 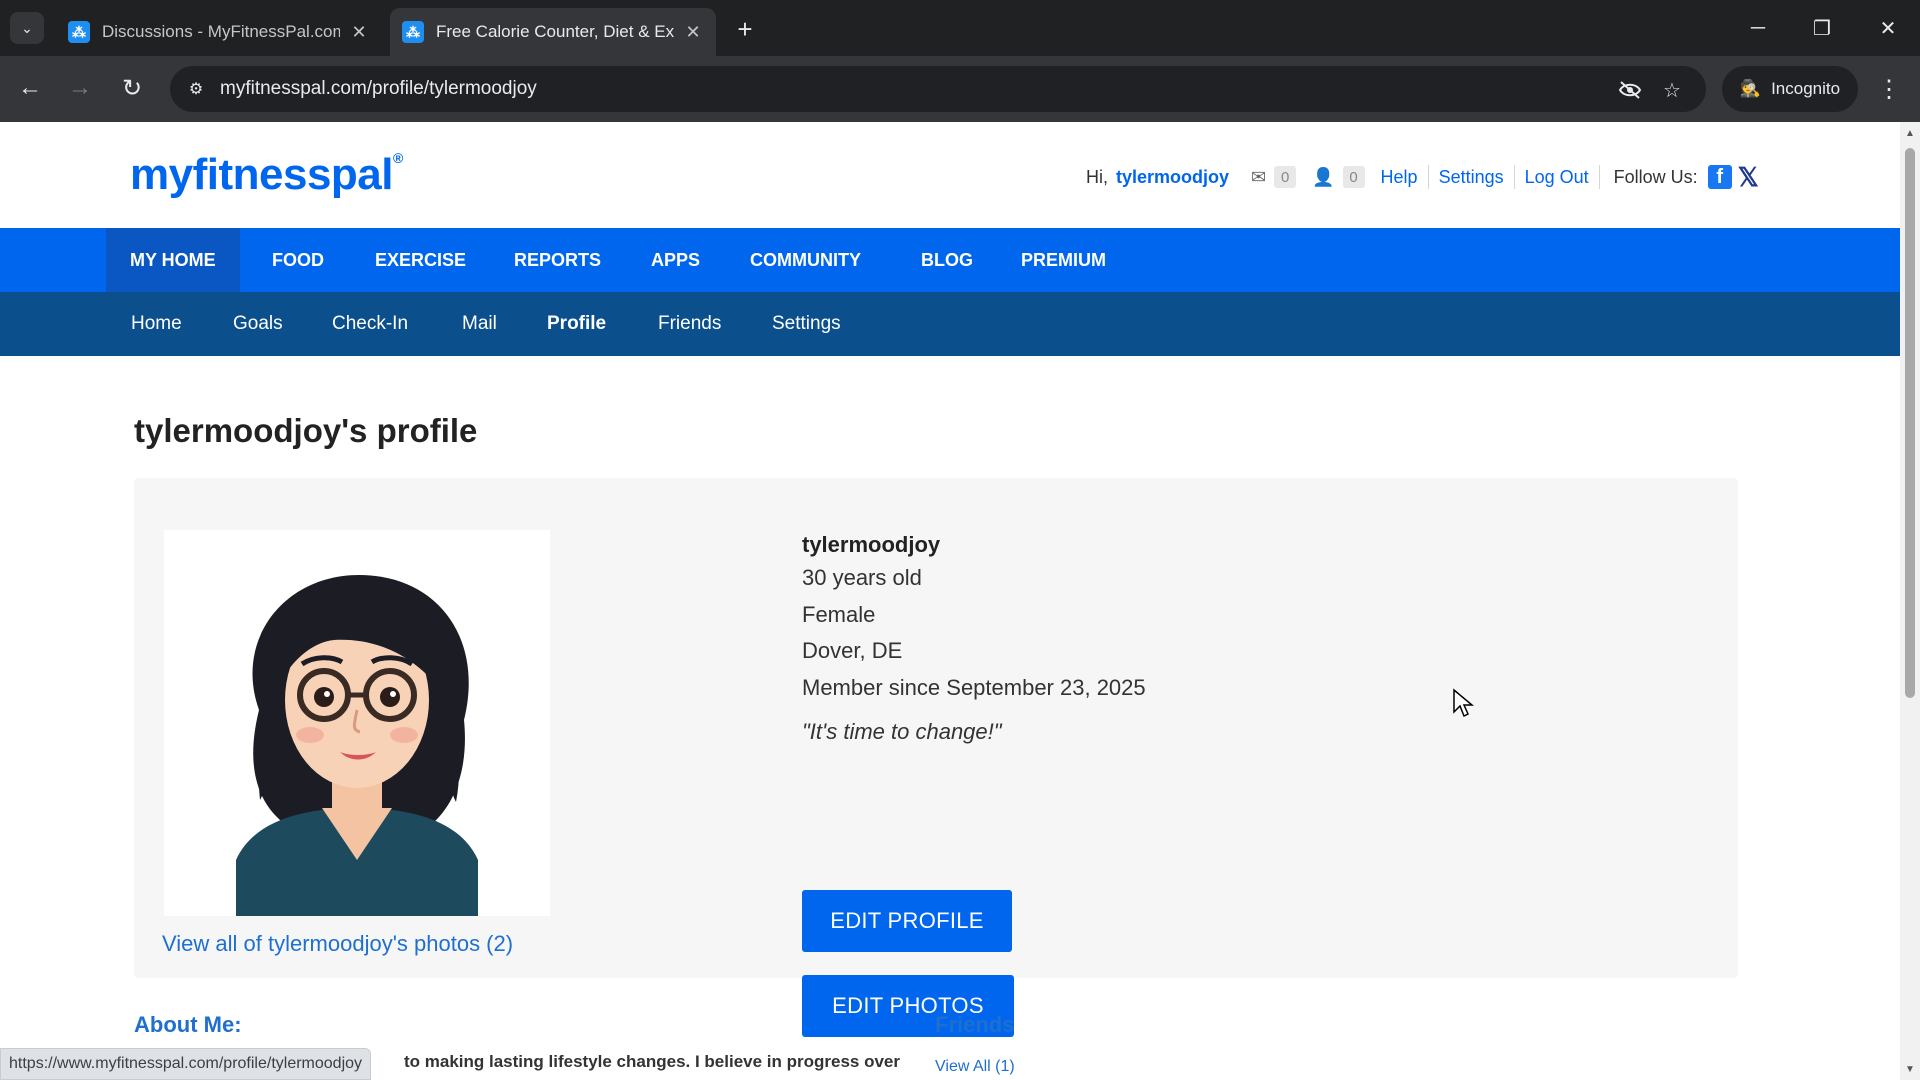 I want to click on url-text: myfitnesspal.com/profile/tylermoodjoy, so click(x=378, y=89).